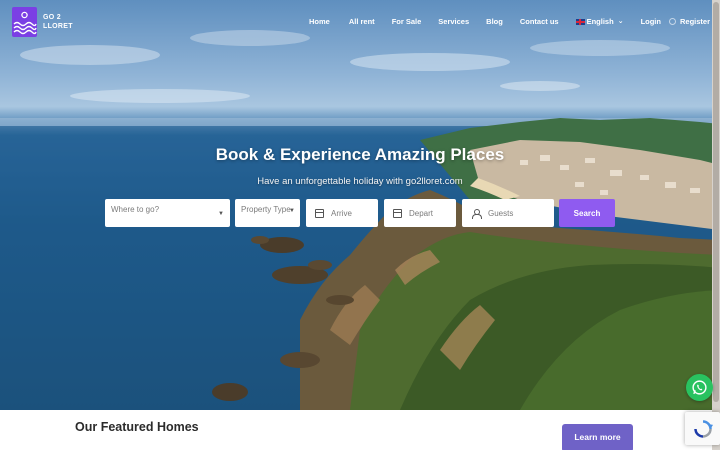 This screenshot has height=450, width=720. I want to click on logo-icon, so click(24, 22).